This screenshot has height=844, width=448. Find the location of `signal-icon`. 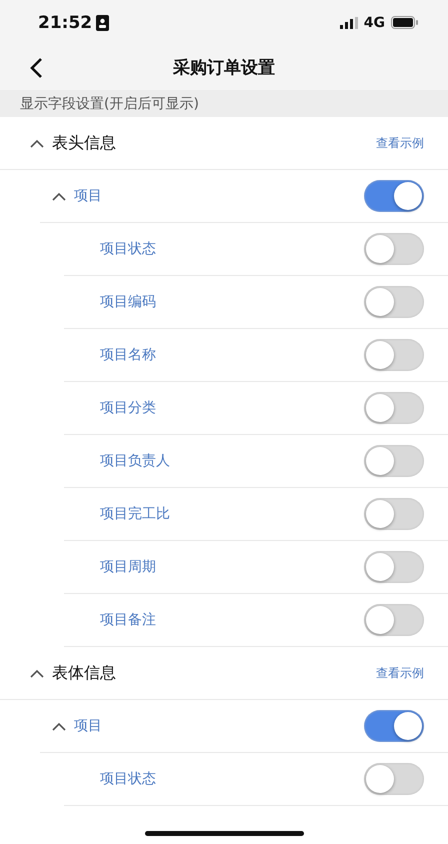

signal-icon is located at coordinates (349, 22).